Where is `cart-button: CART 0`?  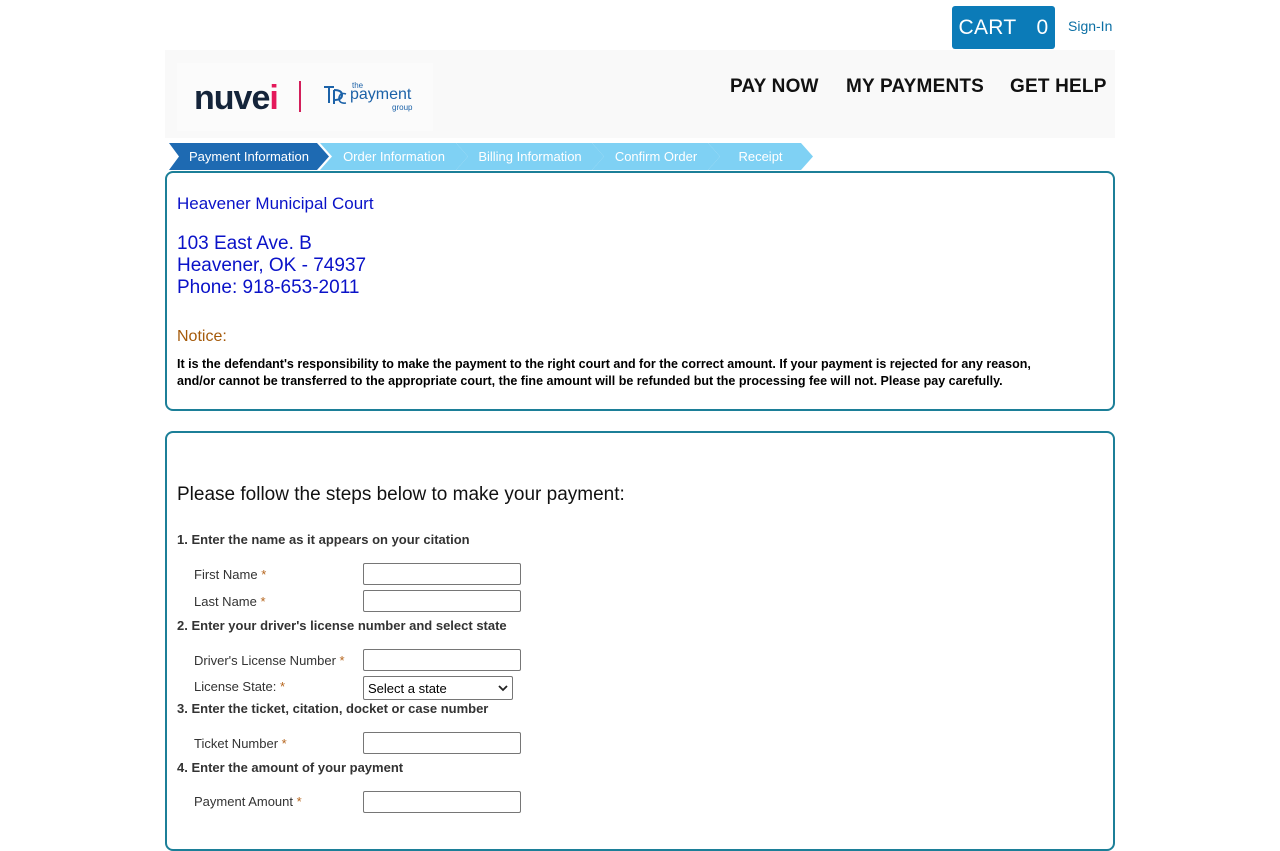 cart-button: CART 0 is located at coordinates (1003, 27).